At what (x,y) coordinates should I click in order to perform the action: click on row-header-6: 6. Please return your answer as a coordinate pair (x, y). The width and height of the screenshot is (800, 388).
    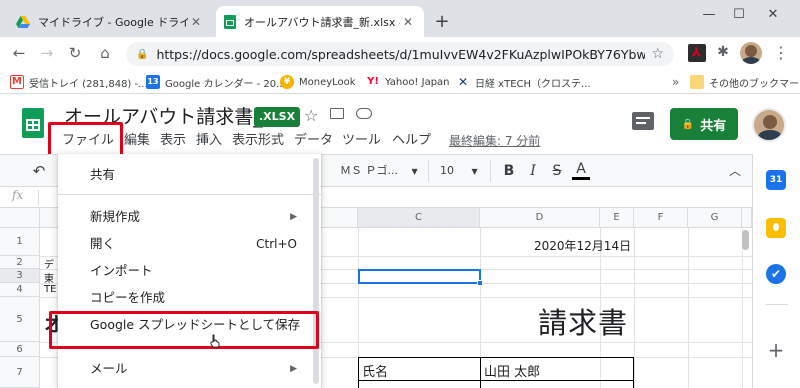
    Looking at the image, I should click on (20, 349).